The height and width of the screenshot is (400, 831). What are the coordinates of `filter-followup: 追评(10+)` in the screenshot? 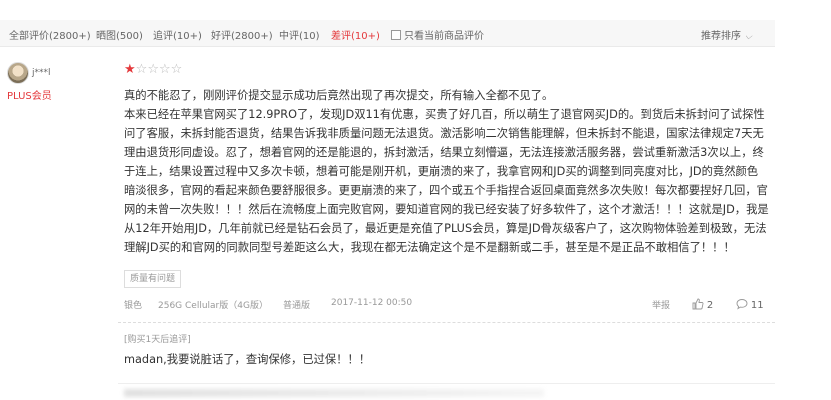 It's located at (177, 34).